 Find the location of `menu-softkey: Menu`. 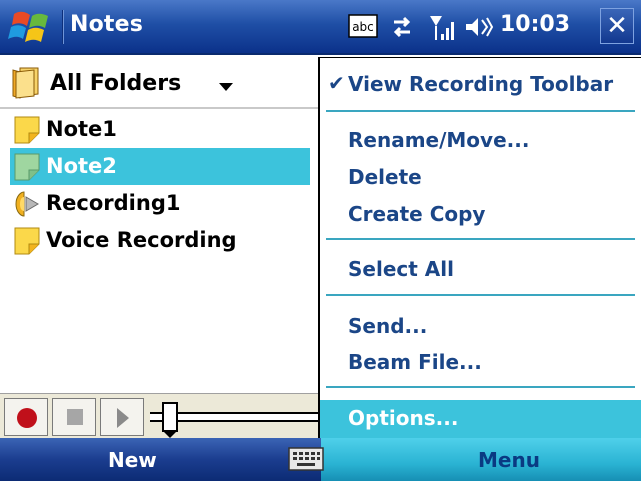

menu-softkey: Menu is located at coordinates (509, 460).